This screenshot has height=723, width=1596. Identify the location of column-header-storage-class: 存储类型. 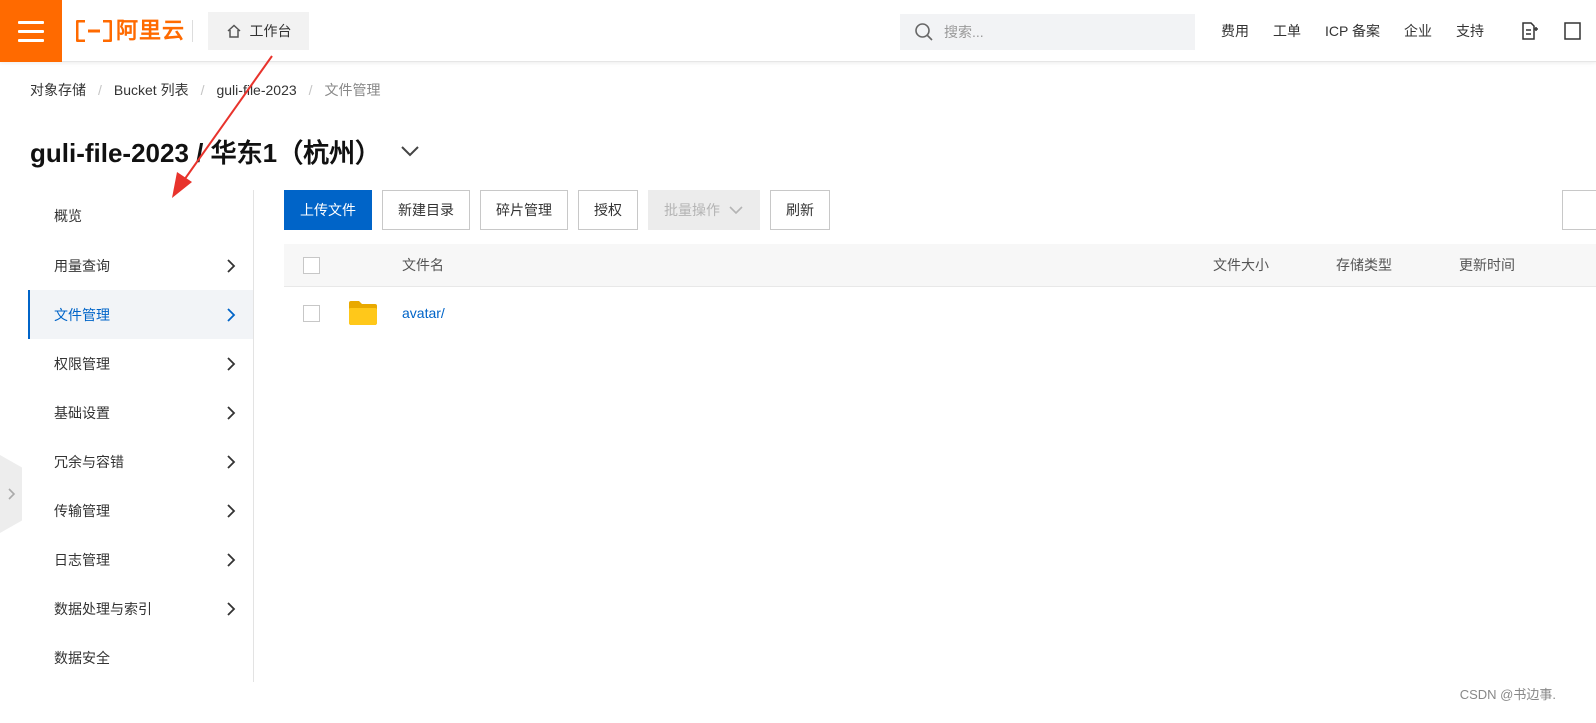
(1364, 265).